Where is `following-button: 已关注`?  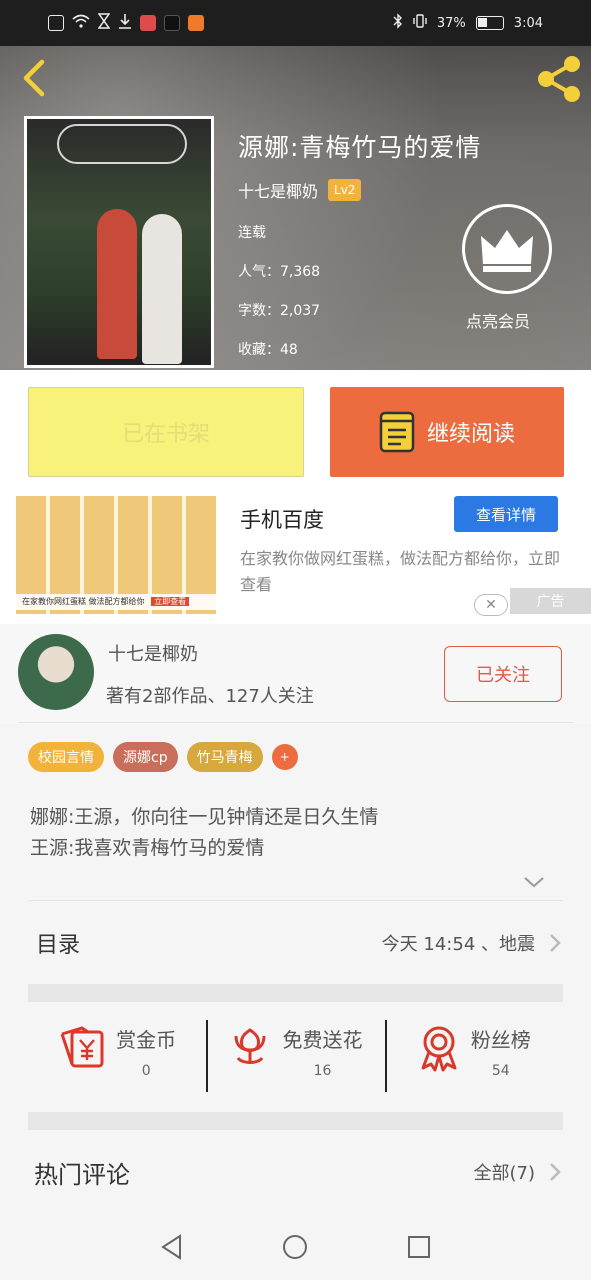 following-button: 已关注 is located at coordinates (503, 674).